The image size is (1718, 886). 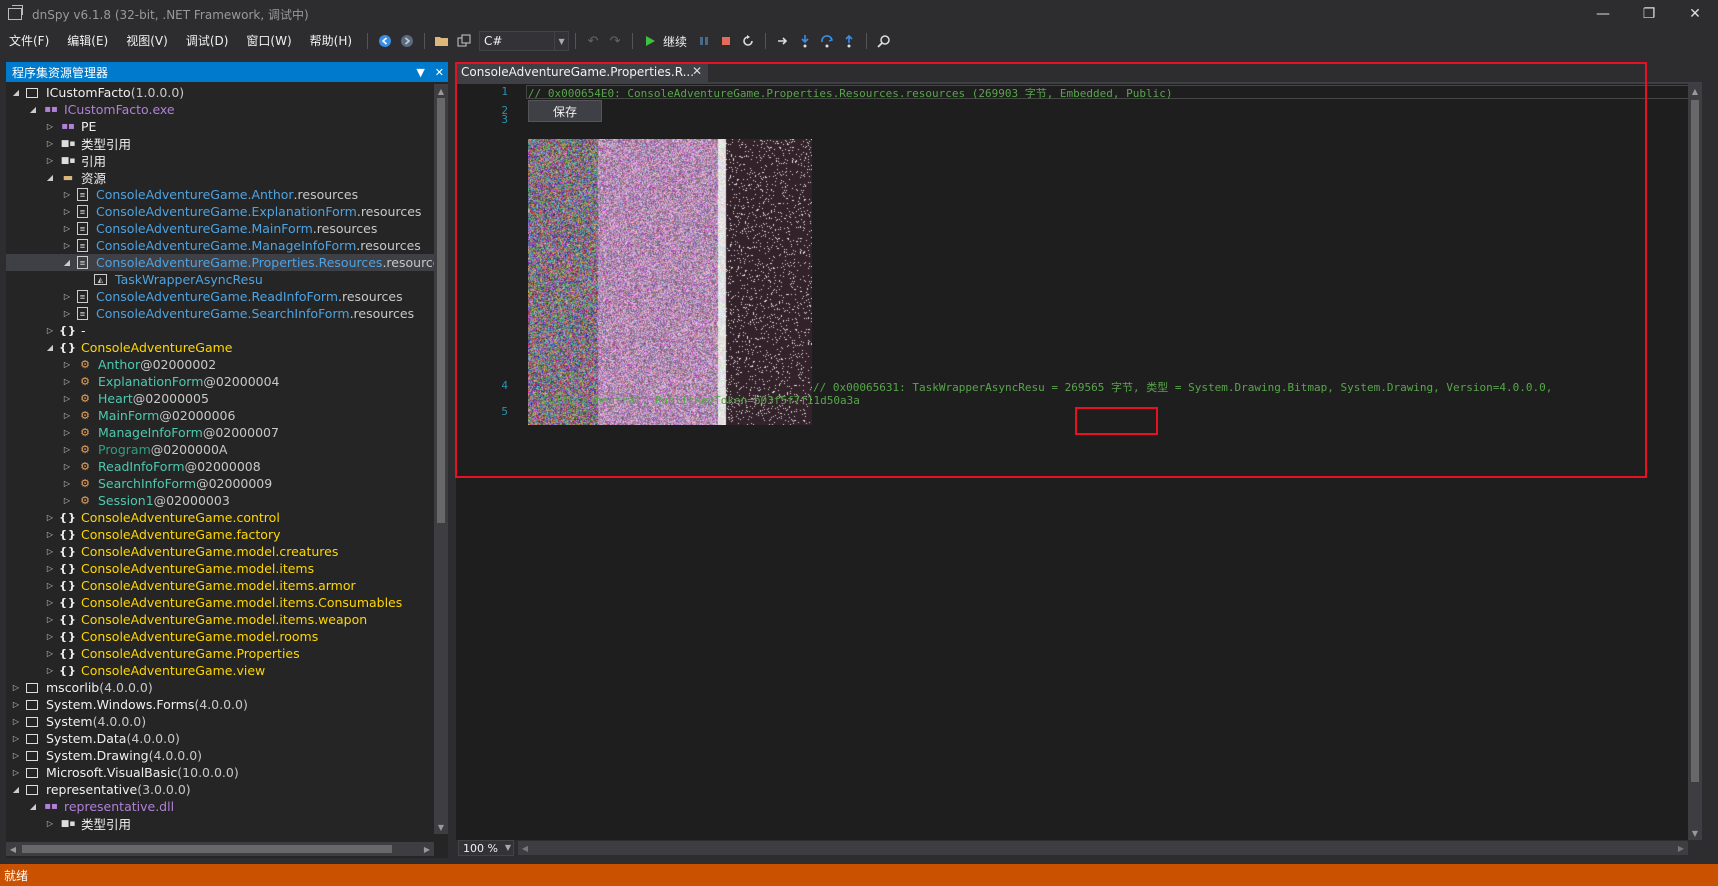 I want to click on navigate-back-button, so click(x=385, y=41).